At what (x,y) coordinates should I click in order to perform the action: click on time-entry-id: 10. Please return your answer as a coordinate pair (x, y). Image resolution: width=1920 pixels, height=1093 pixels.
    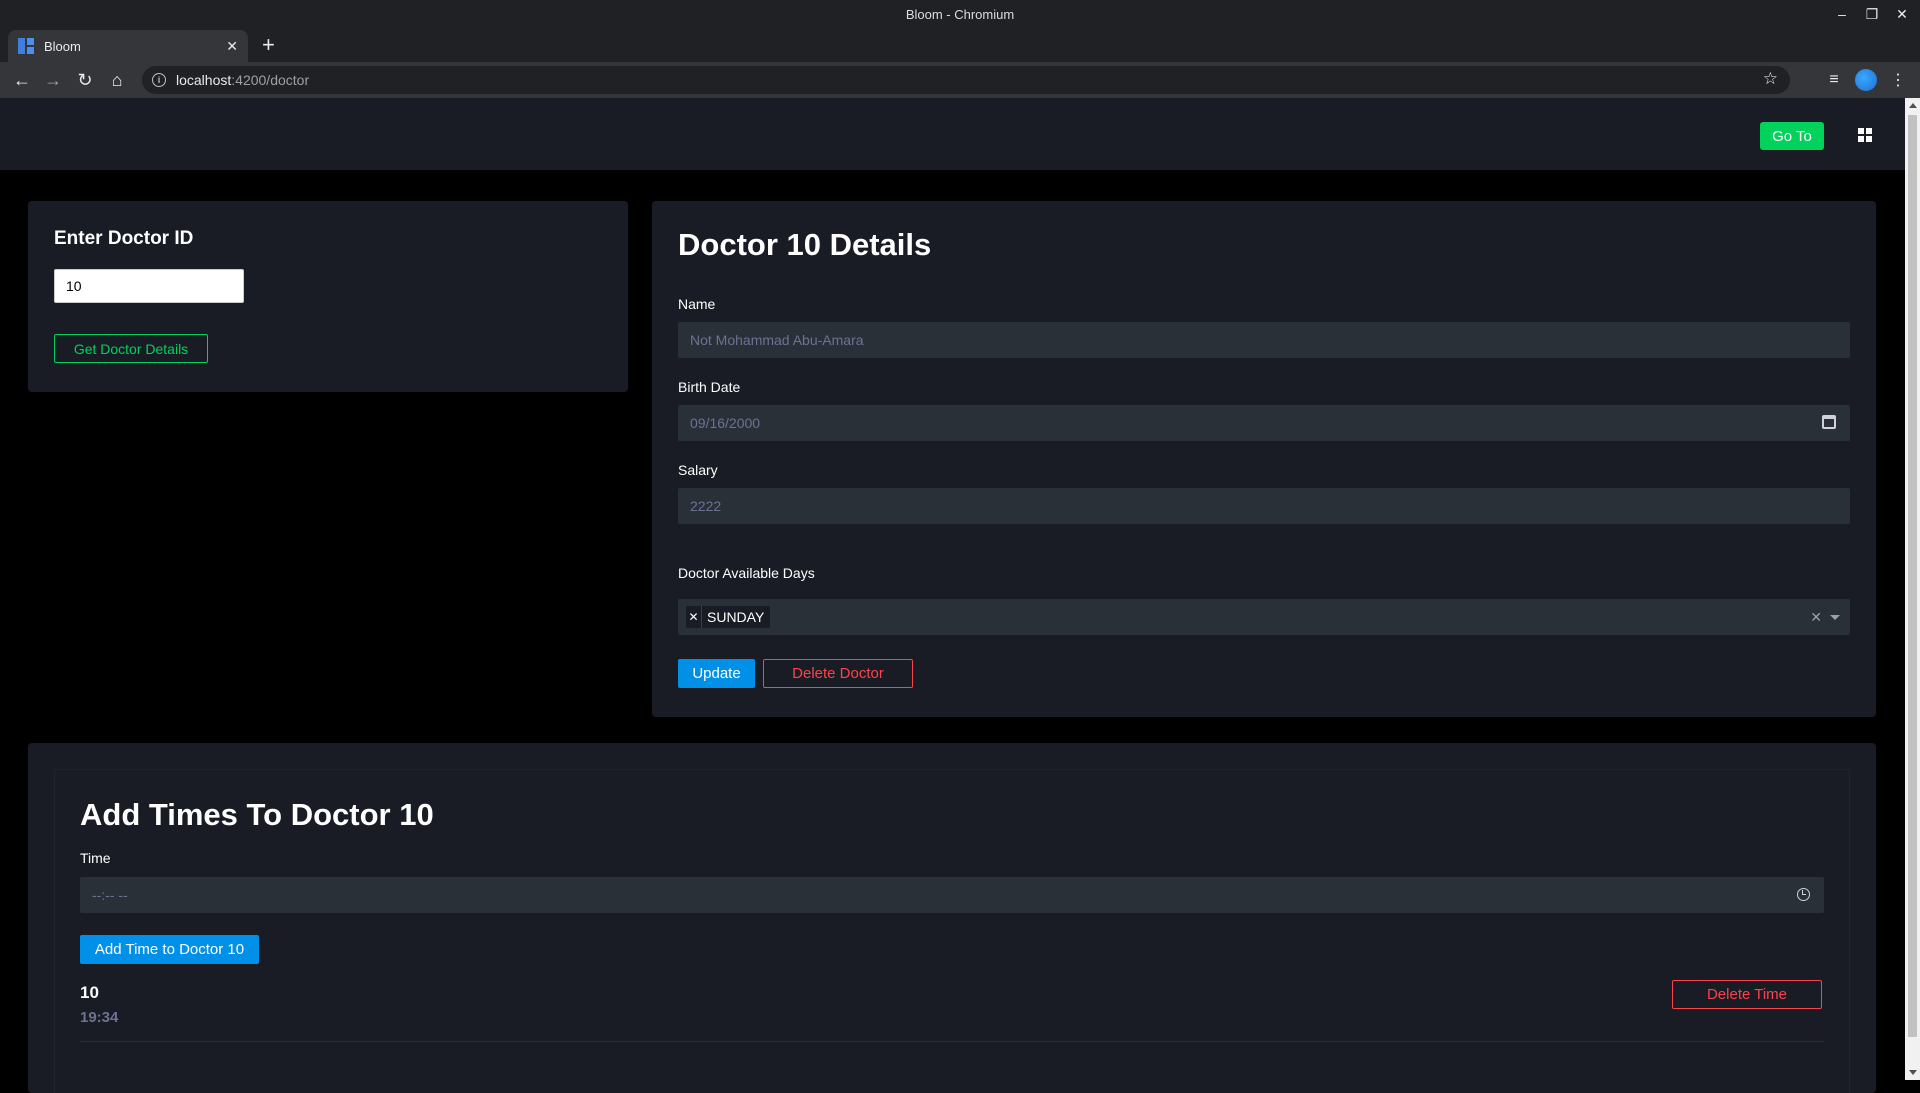
    Looking at the image, I should click on (89, 992).